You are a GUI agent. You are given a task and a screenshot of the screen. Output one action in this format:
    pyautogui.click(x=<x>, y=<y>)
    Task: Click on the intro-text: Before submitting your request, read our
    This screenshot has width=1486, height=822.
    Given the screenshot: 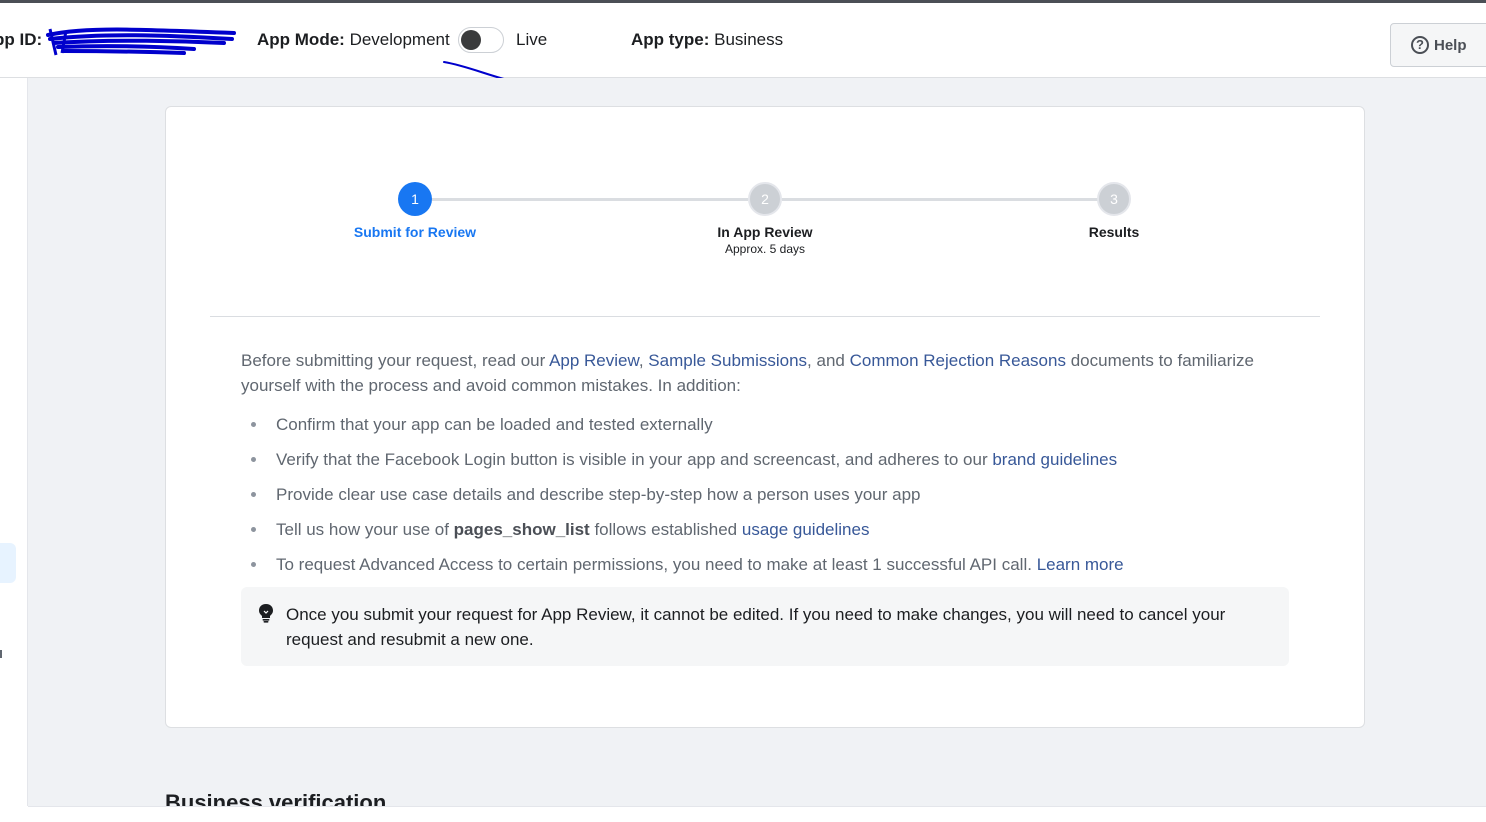 What is the action you would take?
    pyautogui.click(x=395, y=360)
    